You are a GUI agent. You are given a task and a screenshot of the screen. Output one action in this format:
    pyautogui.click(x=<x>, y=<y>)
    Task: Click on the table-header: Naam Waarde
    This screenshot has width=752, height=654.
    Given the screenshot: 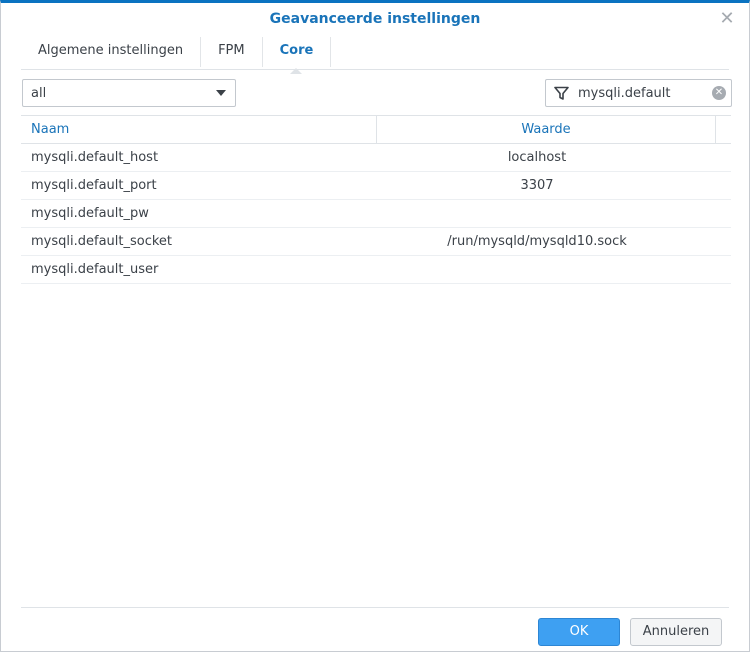 What is the action you would take?
    pyautogui.click(x=376, y=130)
    